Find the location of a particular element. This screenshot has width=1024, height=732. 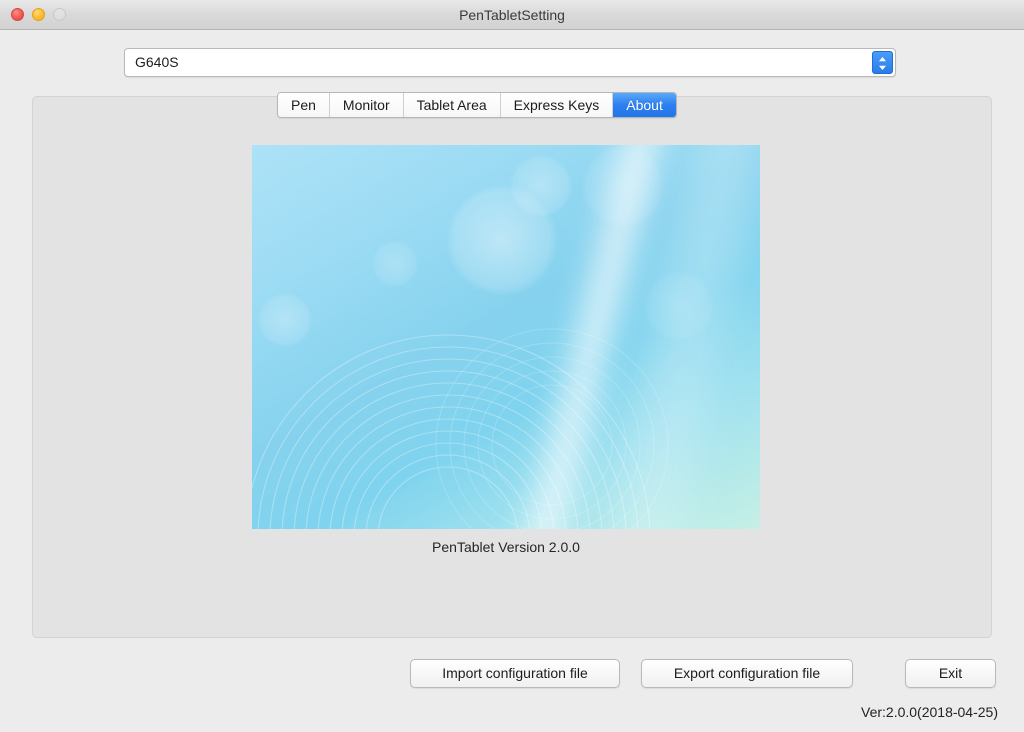

chevron-up-down-icon is located at coordinates (882, 62).